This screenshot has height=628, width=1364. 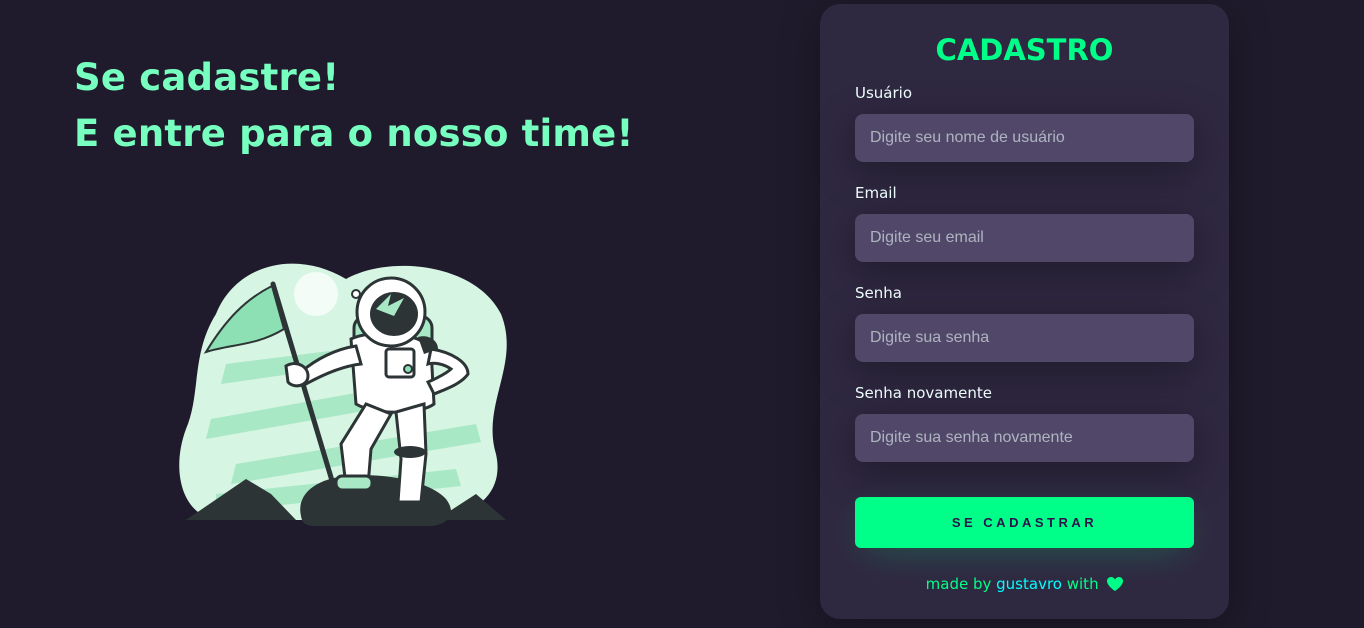 What do you see at coordinates (1115, 584) in the screenshot?
I see `heart-icon` at bounding box center [1115, 584].